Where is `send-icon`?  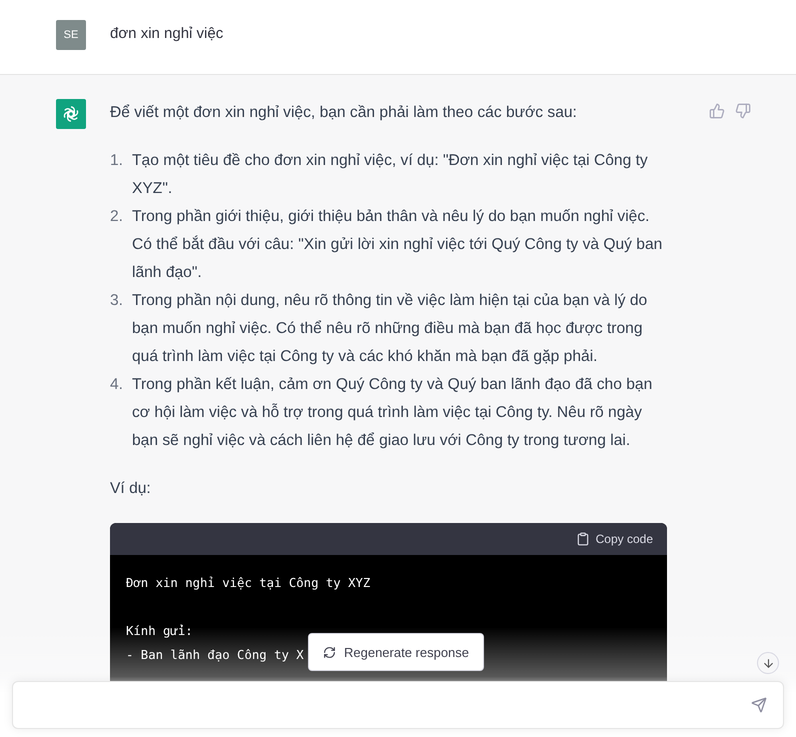
send-icon is located at coordinates (759, 705).